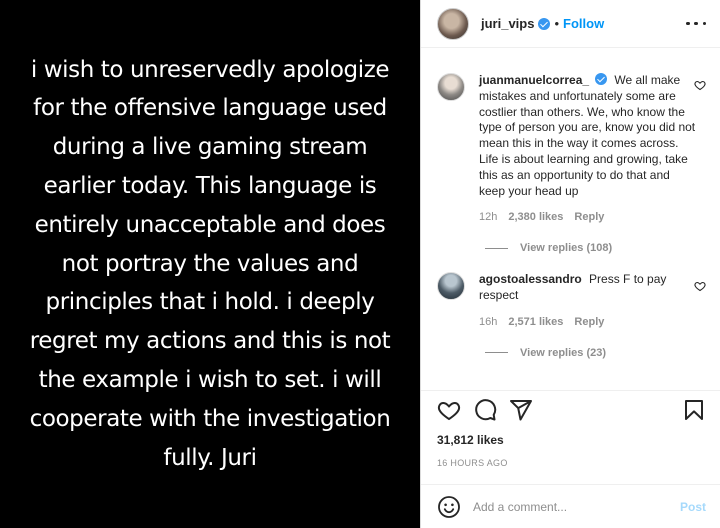 Image resolution: width=720 pixels, height=528 pixels. I want to click on comment-likes: 2,571 likes, so click(535, 323).